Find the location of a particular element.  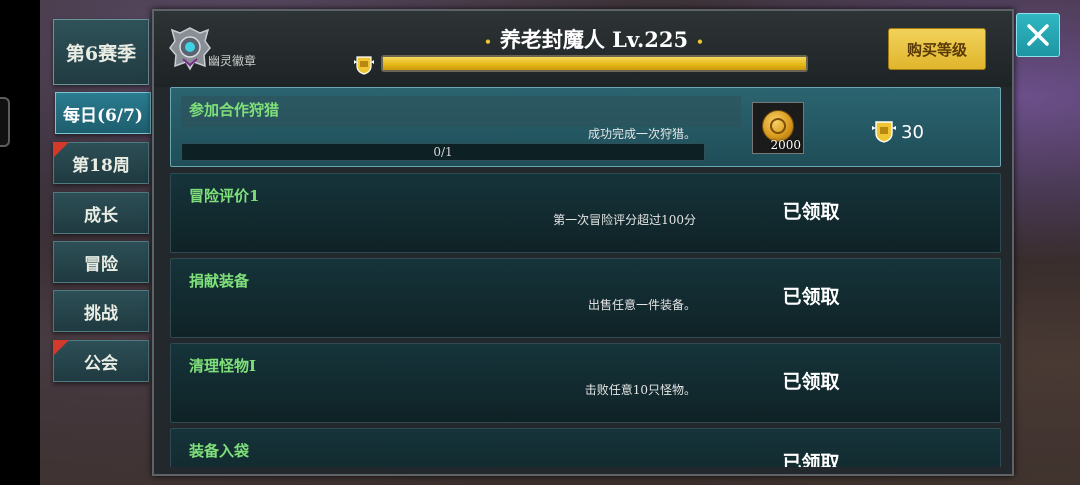

xp-reward-value: 30 is located at coordinates (912, 132).